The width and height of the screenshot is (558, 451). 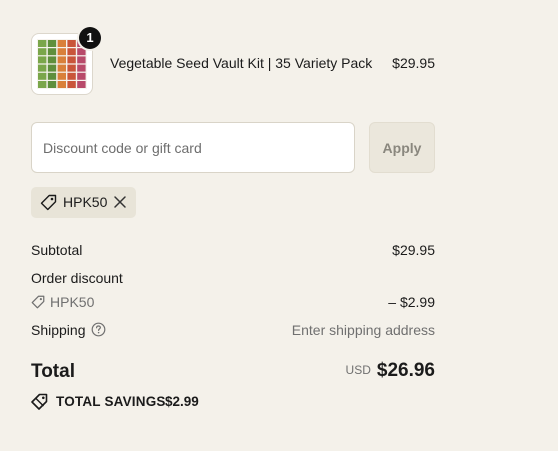 I want to click on total-amount-group: USD $26.96, so click(x=390, y=371).